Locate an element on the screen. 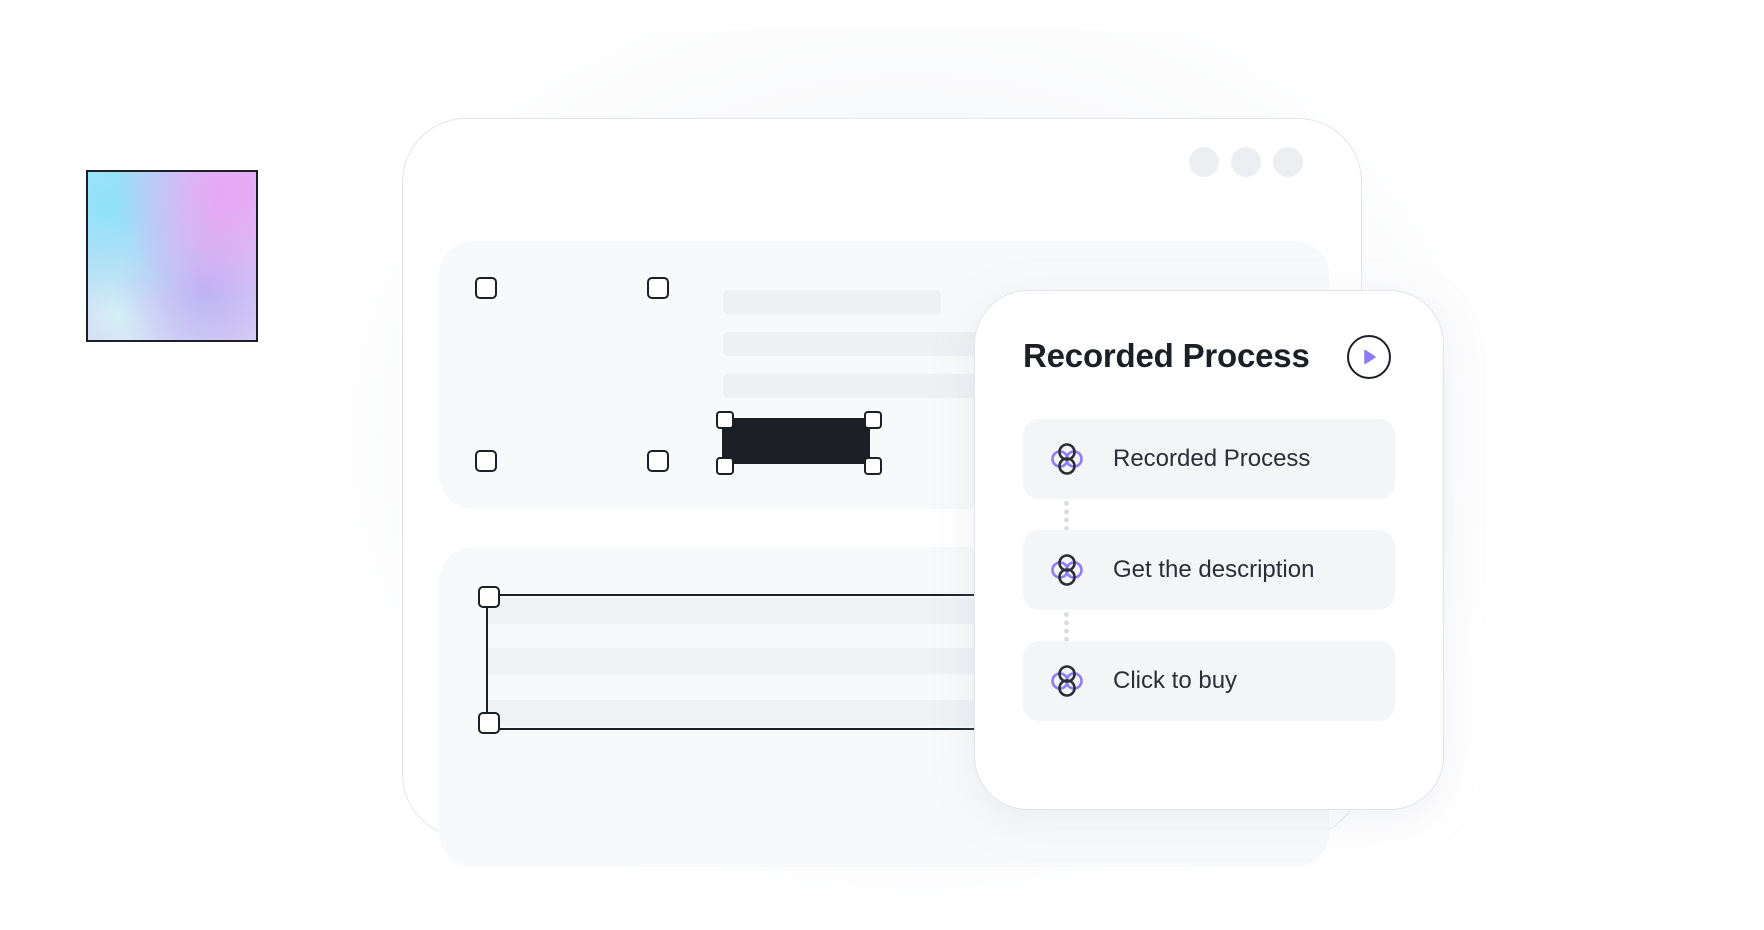  selected-image-block is located at coordinates (172, 256).